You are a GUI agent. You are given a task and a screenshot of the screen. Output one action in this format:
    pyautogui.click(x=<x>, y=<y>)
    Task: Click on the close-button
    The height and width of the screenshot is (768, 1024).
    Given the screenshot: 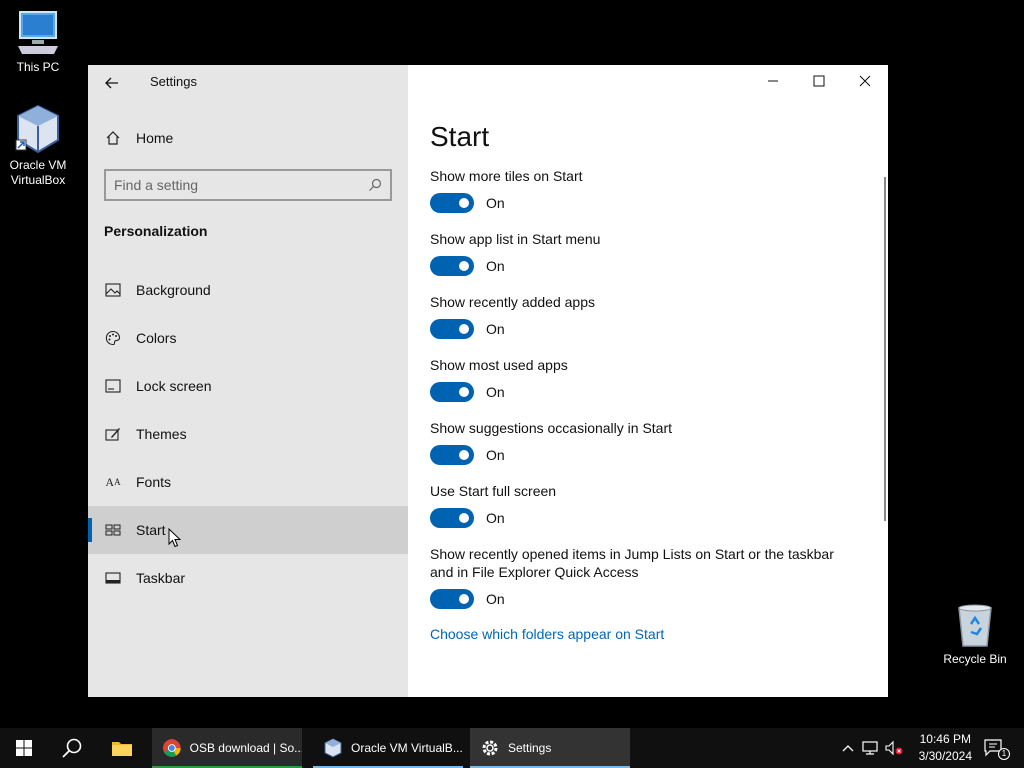 What is the action you would take?
    pyautogui.click(x=865, y=81)
    